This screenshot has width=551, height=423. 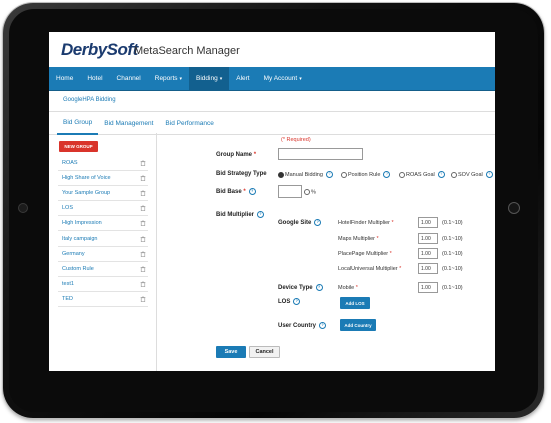 I want to click on bid-base-input, so click(x=290, y=191).